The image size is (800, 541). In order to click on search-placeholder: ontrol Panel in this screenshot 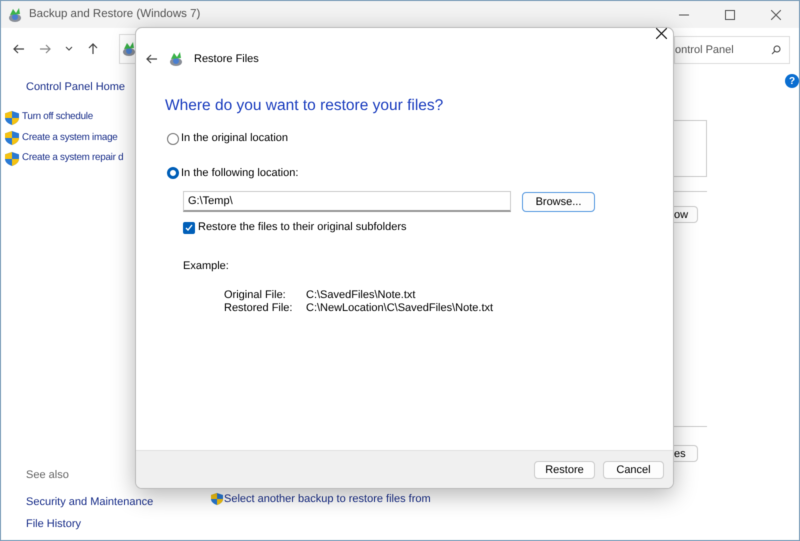, I will do `click(704, 50)`.